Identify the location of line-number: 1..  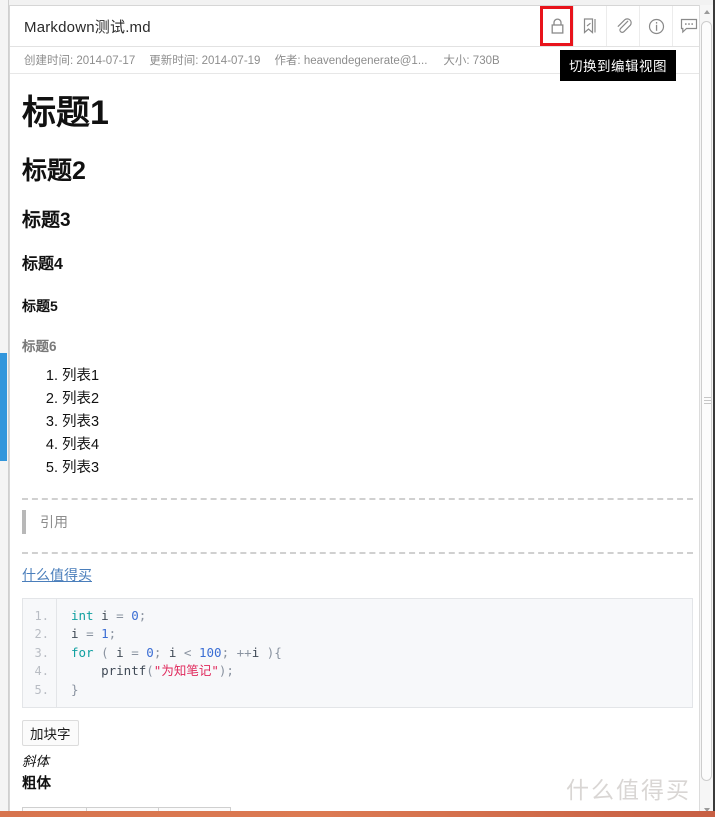
(41, 615).